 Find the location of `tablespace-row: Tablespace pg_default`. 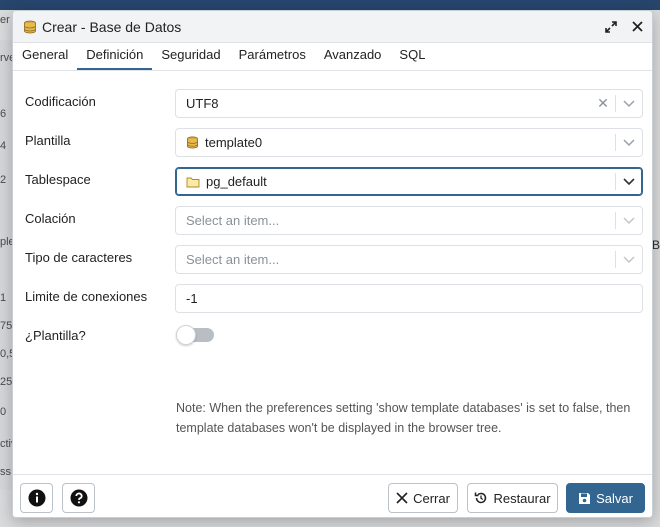

tablespace-row: Tablespace pg_default is located at coordinates (332, 182).